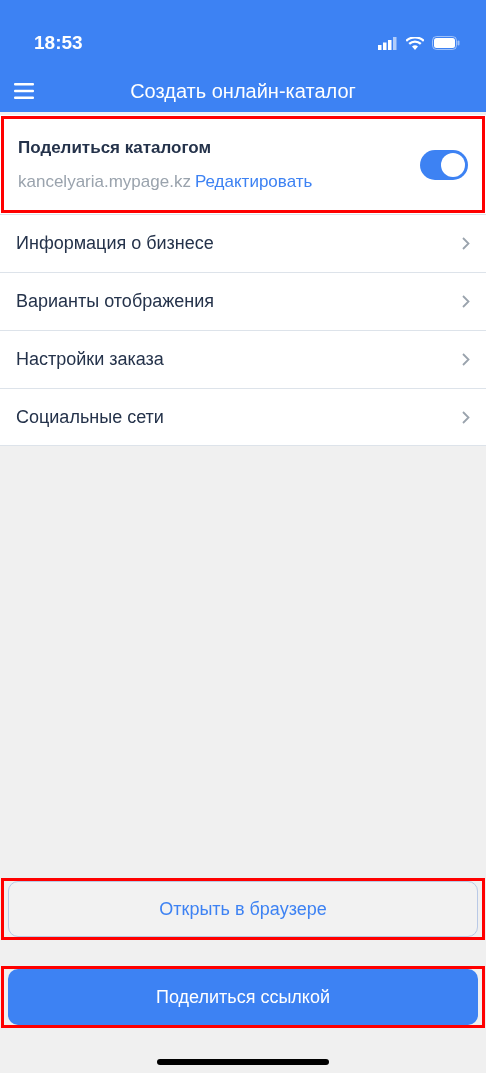 Image resolution: width=486 pixels, height=1073 pixels. I want to click on share-title: Поделиться каталогом, so click(115, 148).